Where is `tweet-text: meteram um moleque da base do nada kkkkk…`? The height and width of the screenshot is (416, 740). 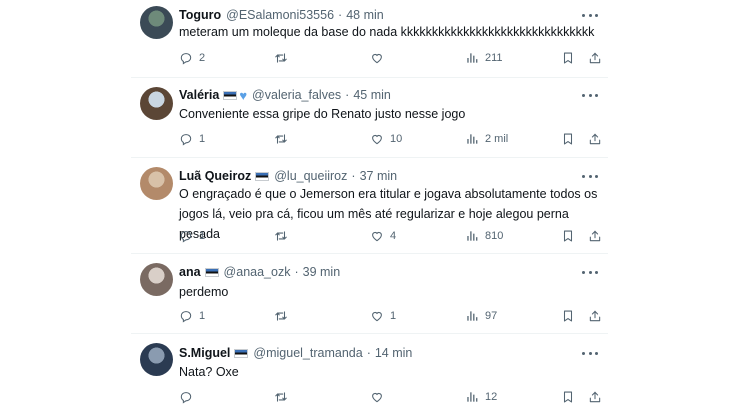 tweet-text: meteram um moleque da base do nada kkkkk… is located at coordinates (389, 32).